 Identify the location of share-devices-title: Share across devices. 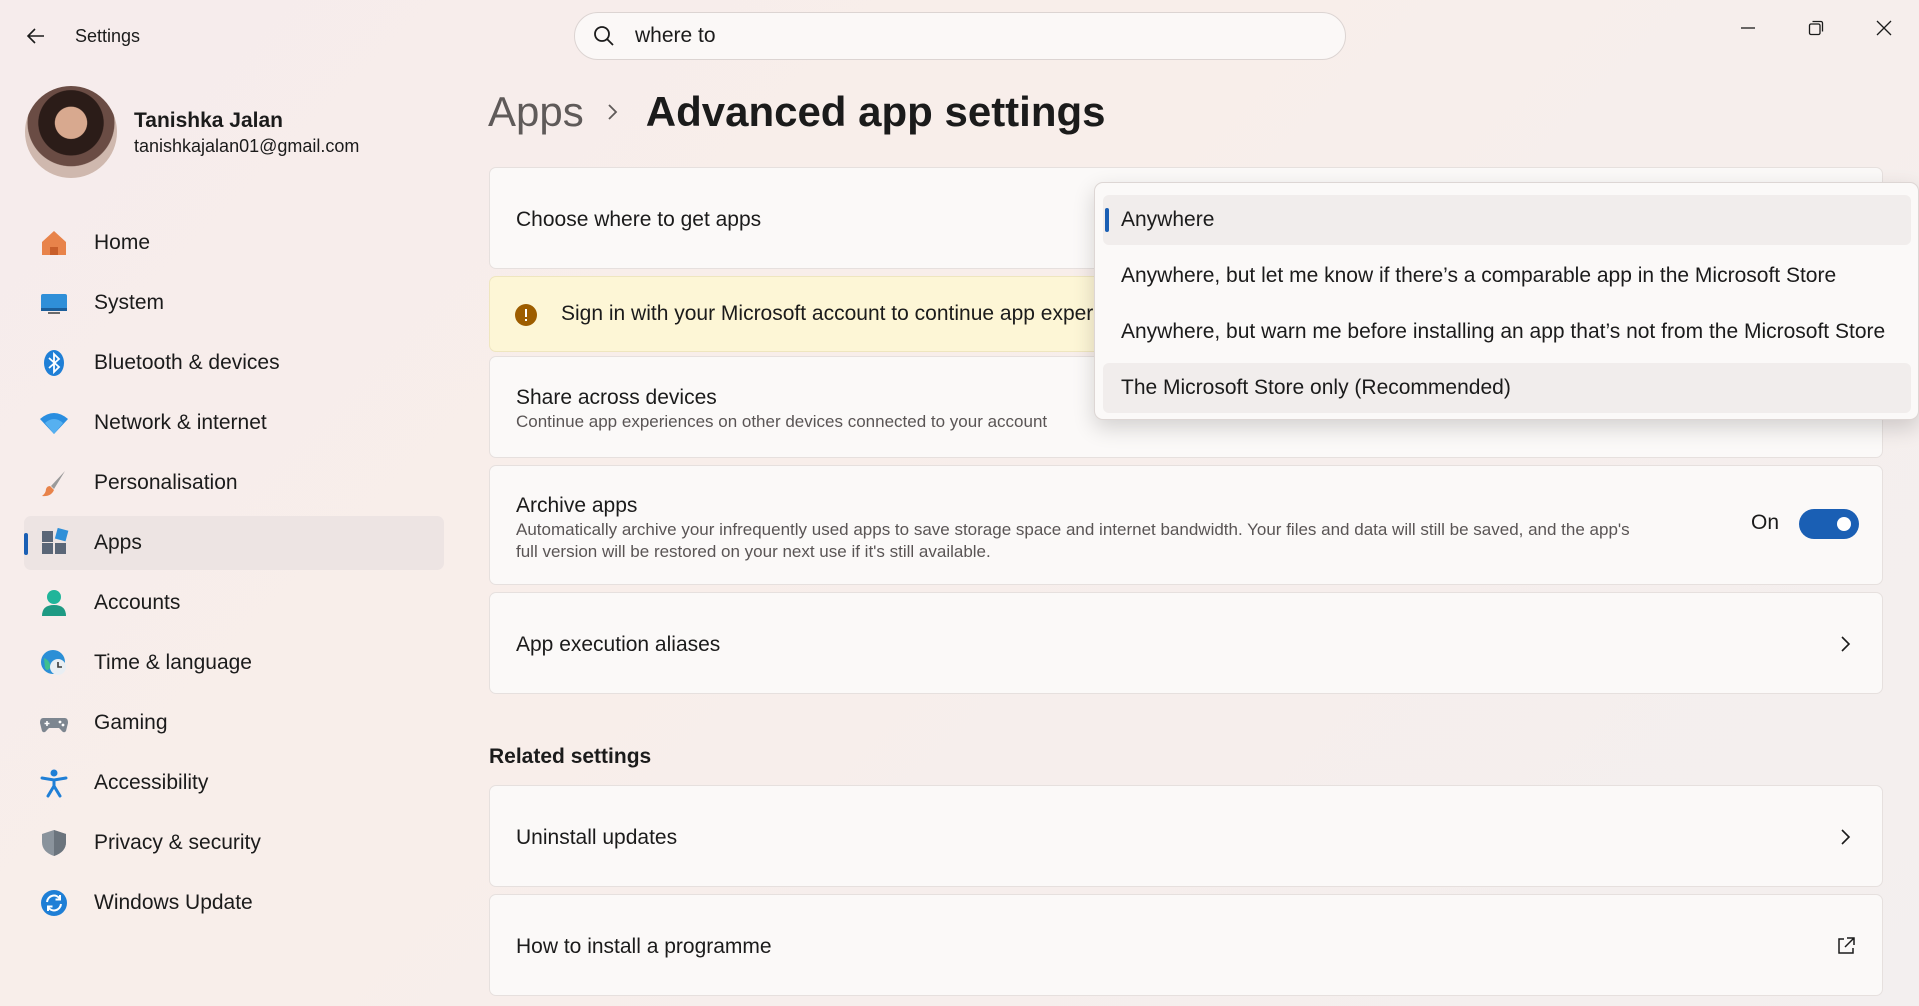
(616, 397).